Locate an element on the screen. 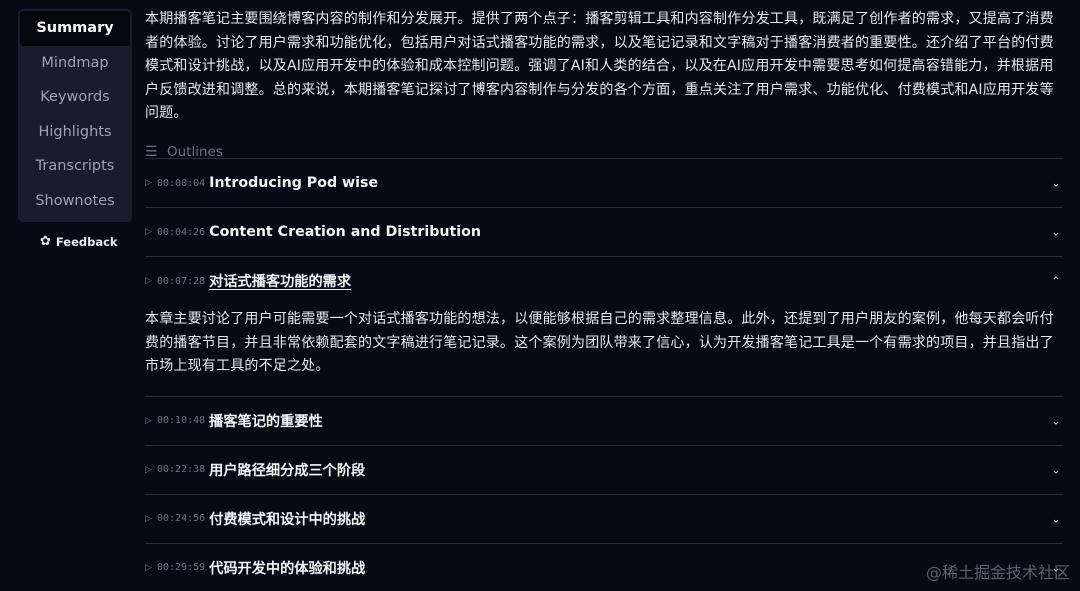 The height and width of the screenshot is (591, 1080). sidebar-item-shownotes: Shownotes is located at coordinates (75, 201).